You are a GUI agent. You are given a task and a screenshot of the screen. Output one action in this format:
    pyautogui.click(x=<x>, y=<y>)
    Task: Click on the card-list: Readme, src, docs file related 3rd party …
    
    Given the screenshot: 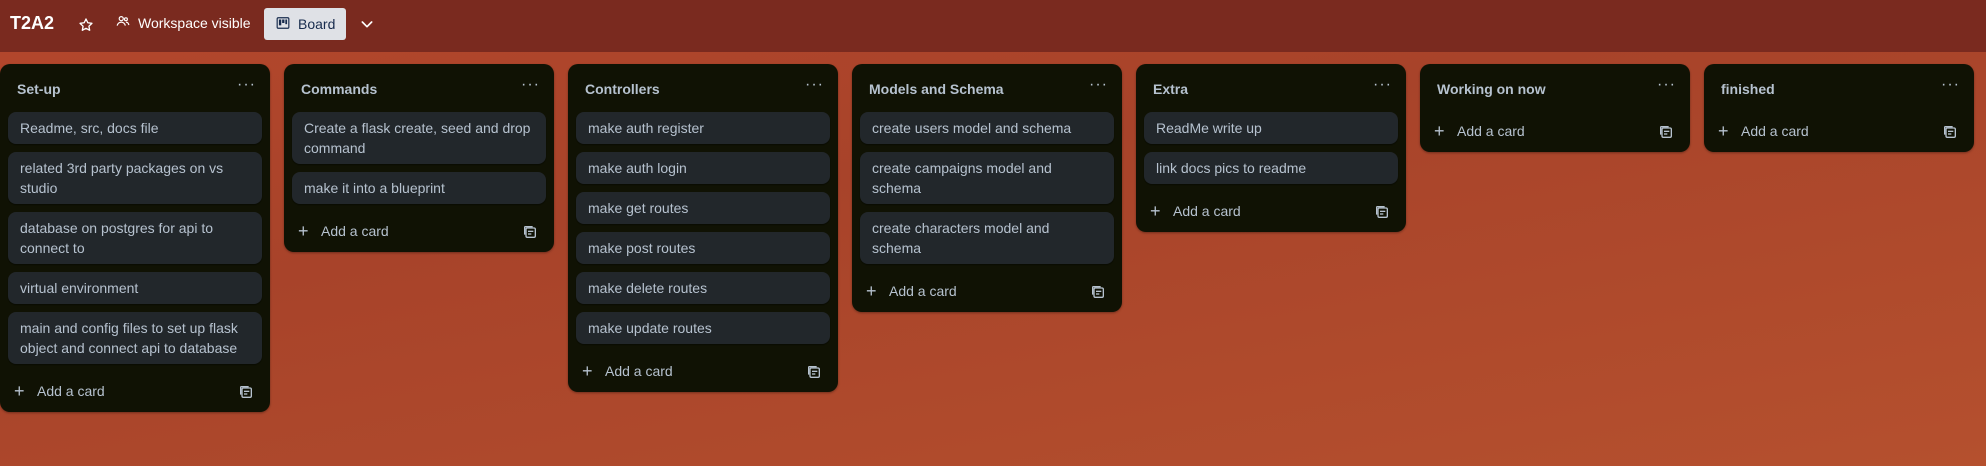 What is the action you would take?
    pyautogui.click(x=135, y=238)
    